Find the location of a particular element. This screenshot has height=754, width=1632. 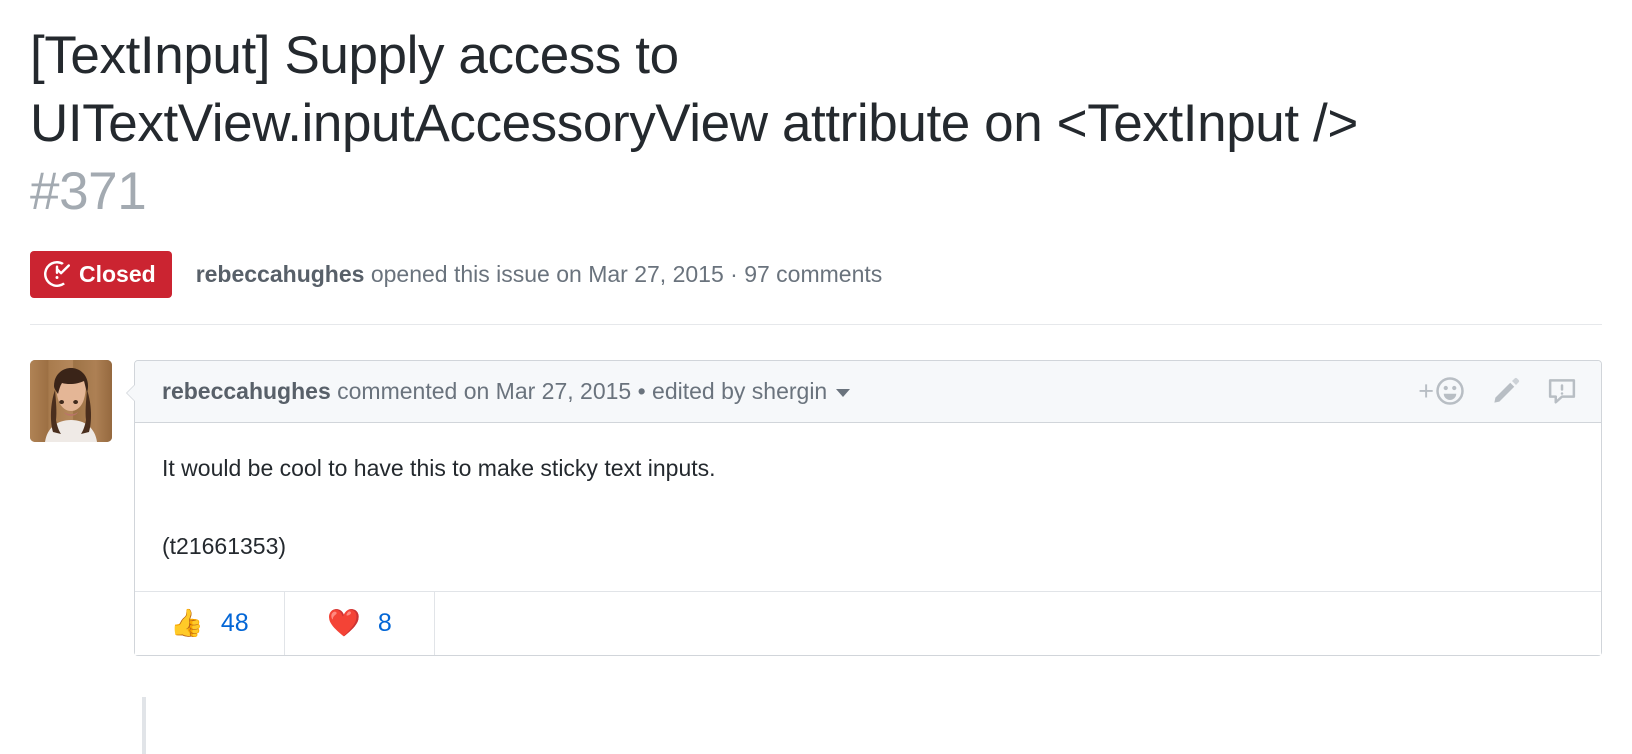

report-speech-bubble-icon is located at coordinates (1562, 391).